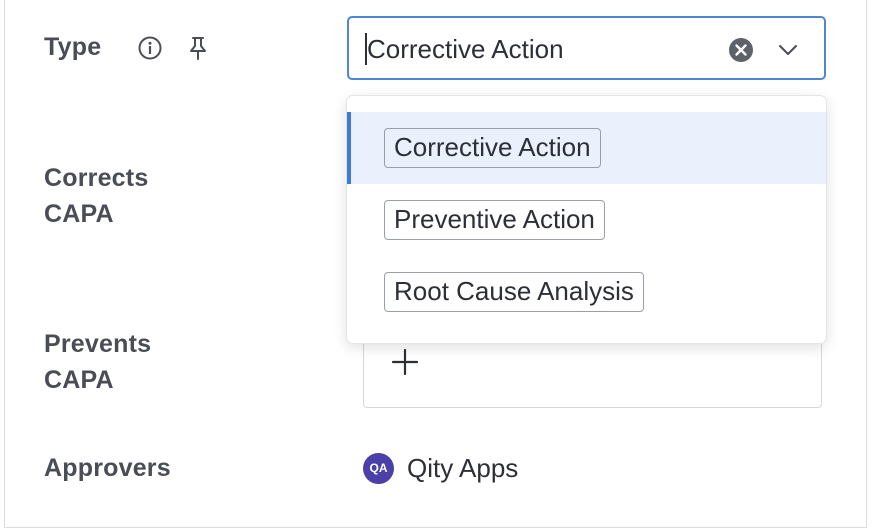 The height and width of the screenshot is (528, 872). Describe the element at coordinates (465, 49) in the screenshot. I see `type-select-value: Corrective Action` at that location.